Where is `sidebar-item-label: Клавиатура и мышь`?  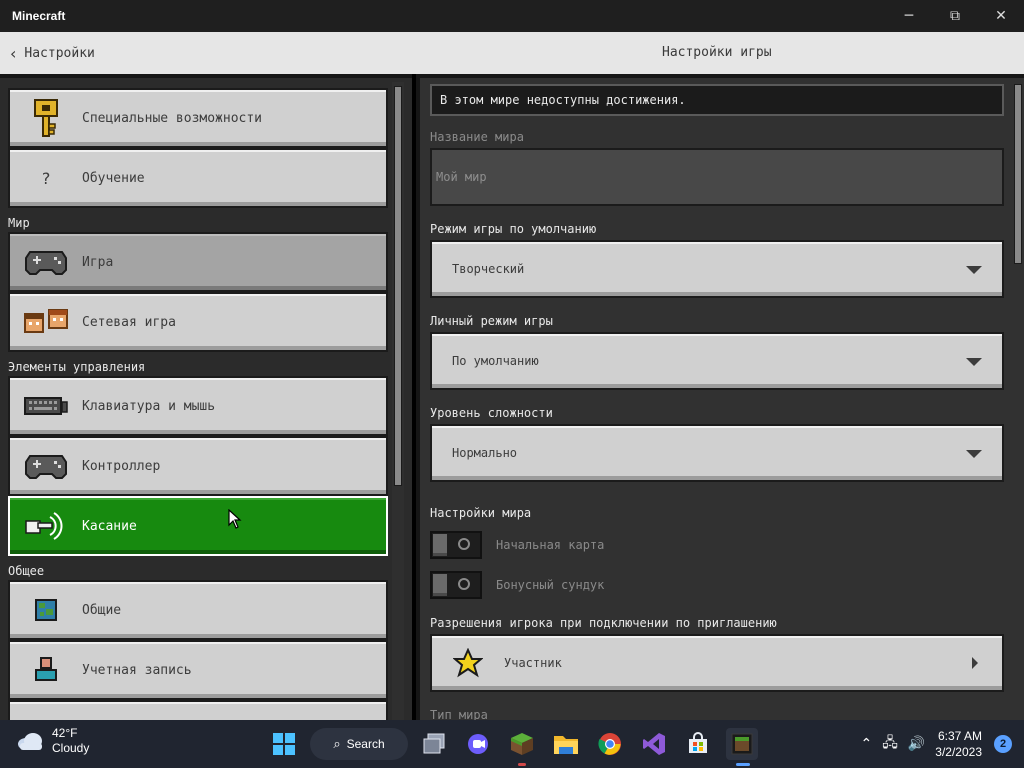 sidebar-item-label: Клавиатура и мышь is located at coordinates (149, 406).